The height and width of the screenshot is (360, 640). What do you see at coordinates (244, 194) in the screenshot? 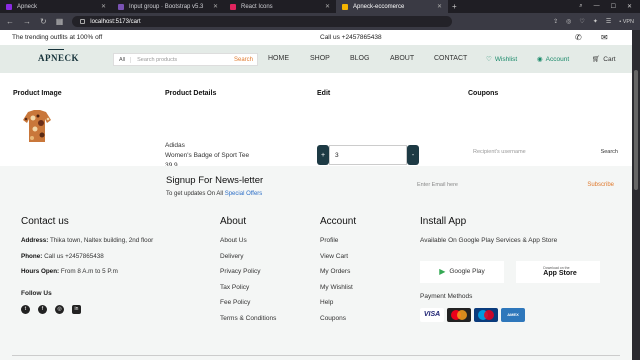
I see `special-offers-link: Special Offers` at bounding box center [244, 194].